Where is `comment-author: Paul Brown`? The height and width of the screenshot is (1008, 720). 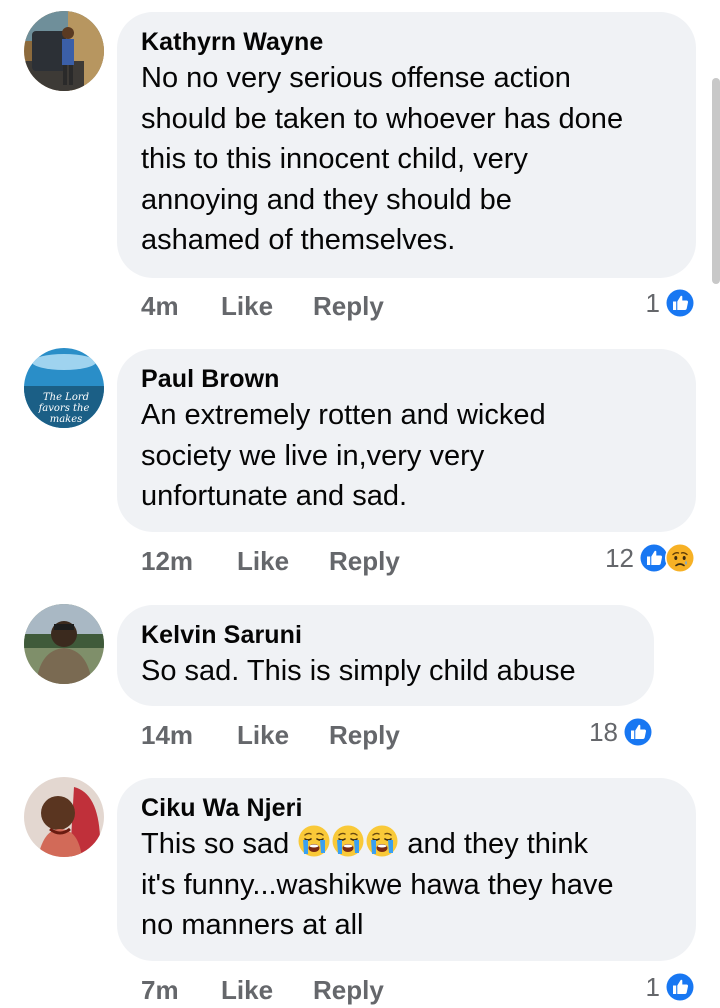
comment-author: Paul Brown is located at coordinates (406, 379).